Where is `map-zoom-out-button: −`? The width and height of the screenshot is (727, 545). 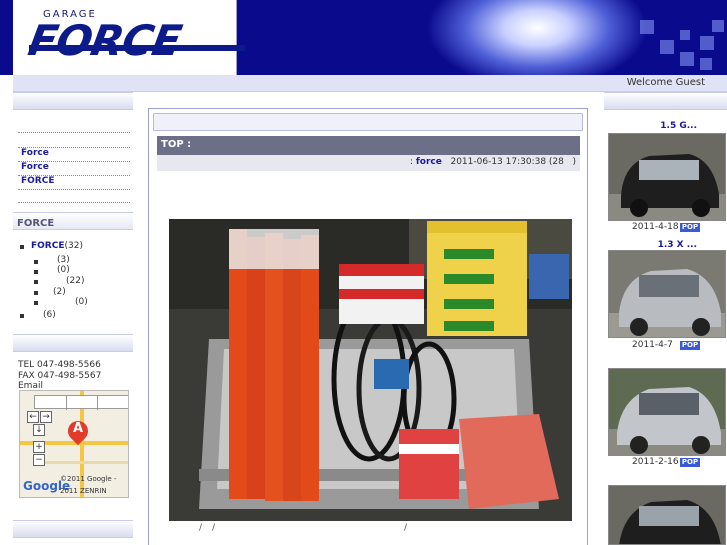 map-zoom-out-button: − is located at coordinates (39, 460).